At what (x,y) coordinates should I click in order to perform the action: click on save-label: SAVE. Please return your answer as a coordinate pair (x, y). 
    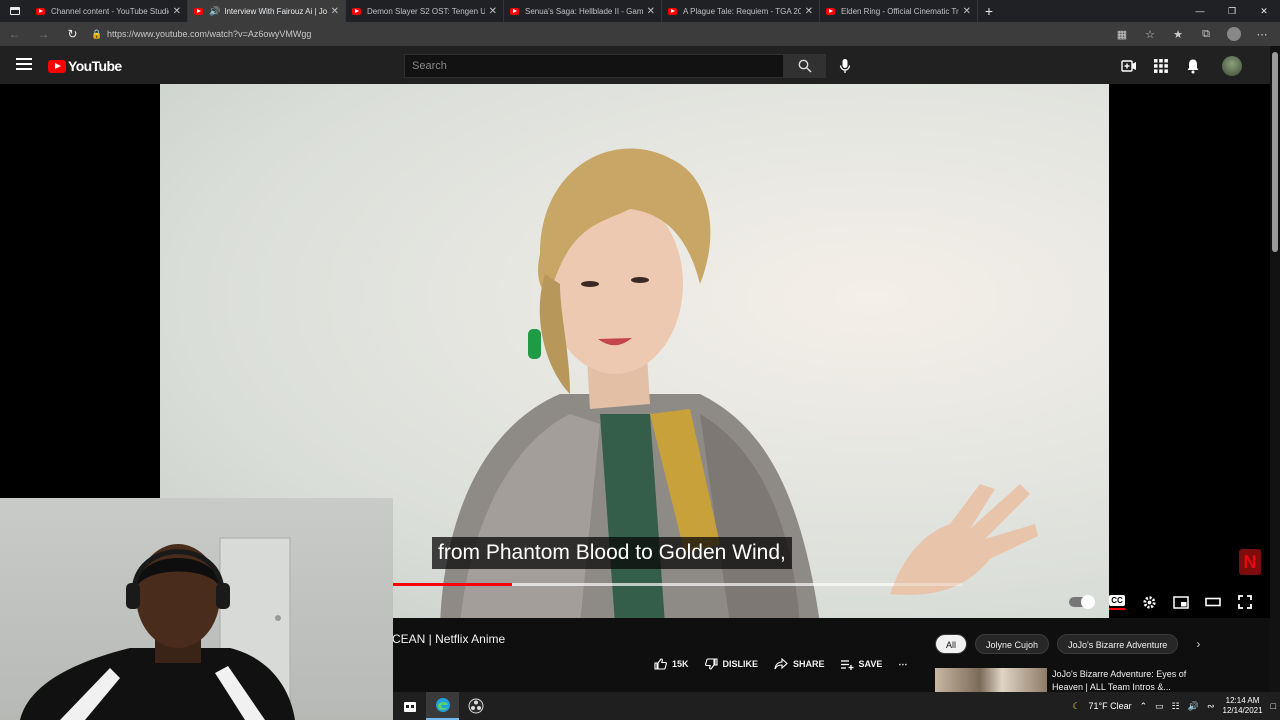
    Looking at the image, I should click on (870, 664).